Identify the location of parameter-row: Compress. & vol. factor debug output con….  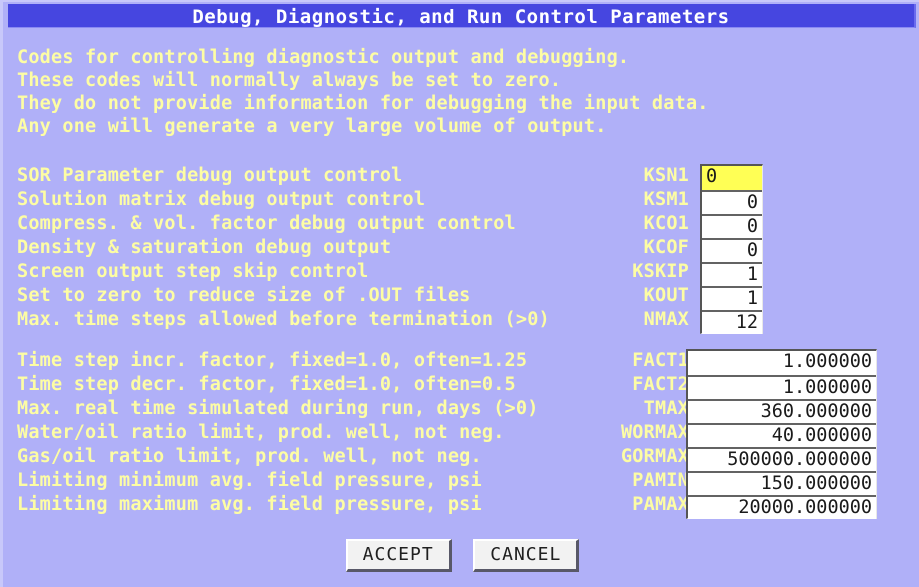
(353, 224).